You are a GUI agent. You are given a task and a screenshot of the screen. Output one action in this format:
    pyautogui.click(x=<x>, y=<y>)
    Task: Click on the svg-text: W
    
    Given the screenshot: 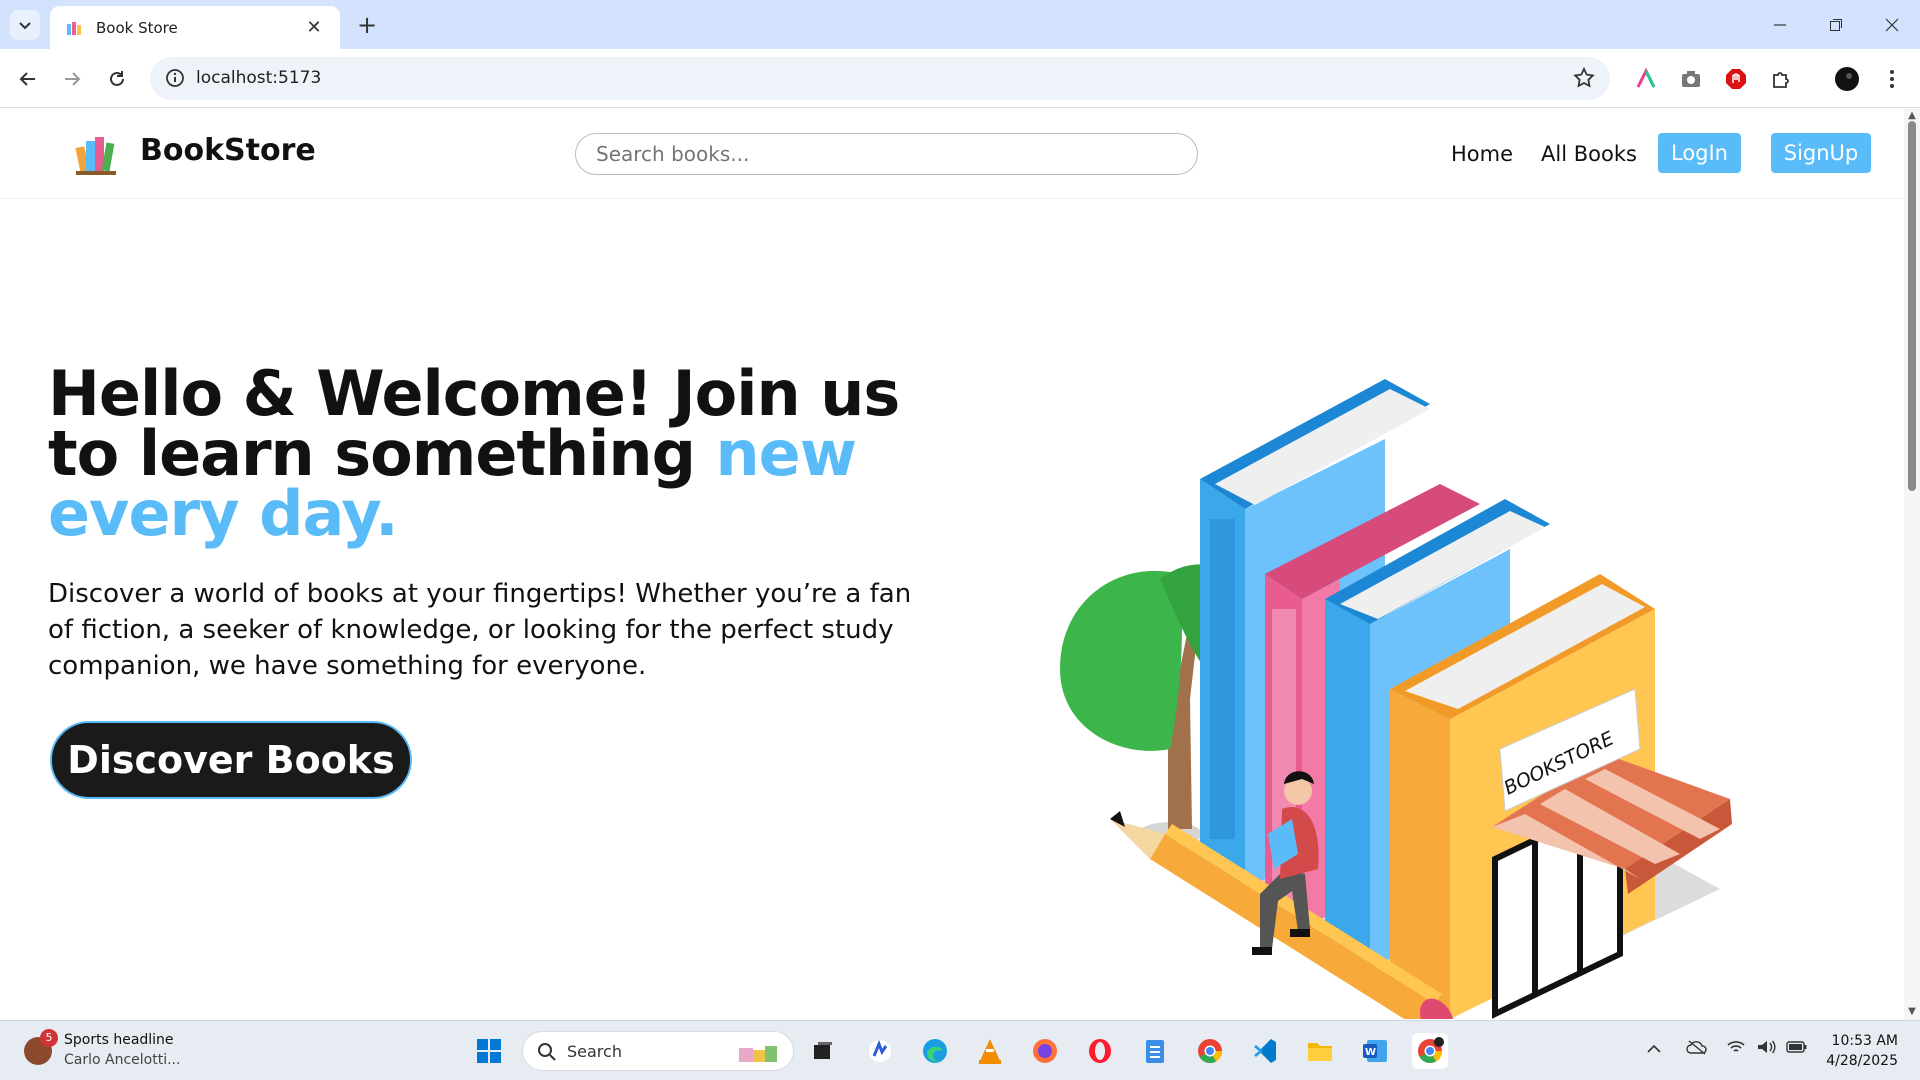 What is the action you would take?
    pyautogui.click(x=1370, y=1052)
    